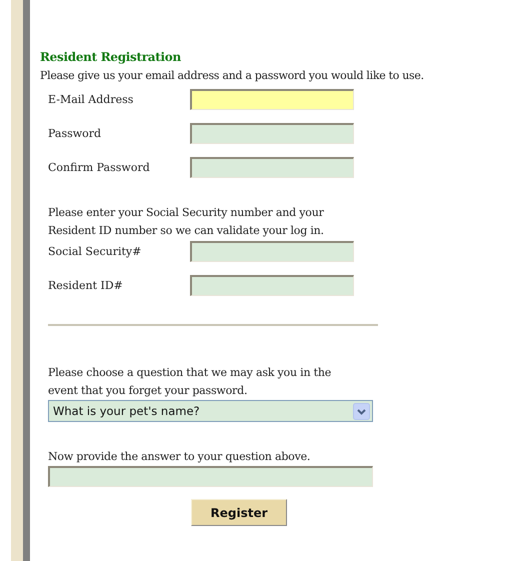  Describe the element at coordinates (179, 457) in the screenshot. I see `instruction-text: Now provide the answer to your question above.` at that location.